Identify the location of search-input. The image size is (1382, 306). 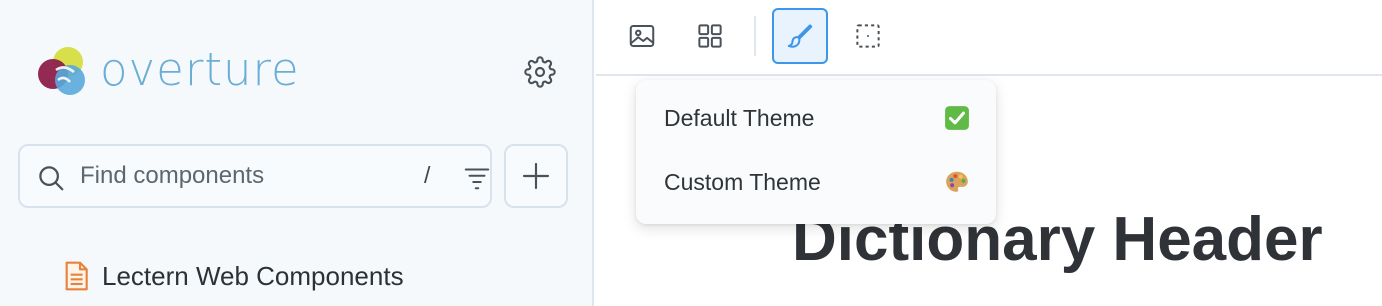
(240, 176).